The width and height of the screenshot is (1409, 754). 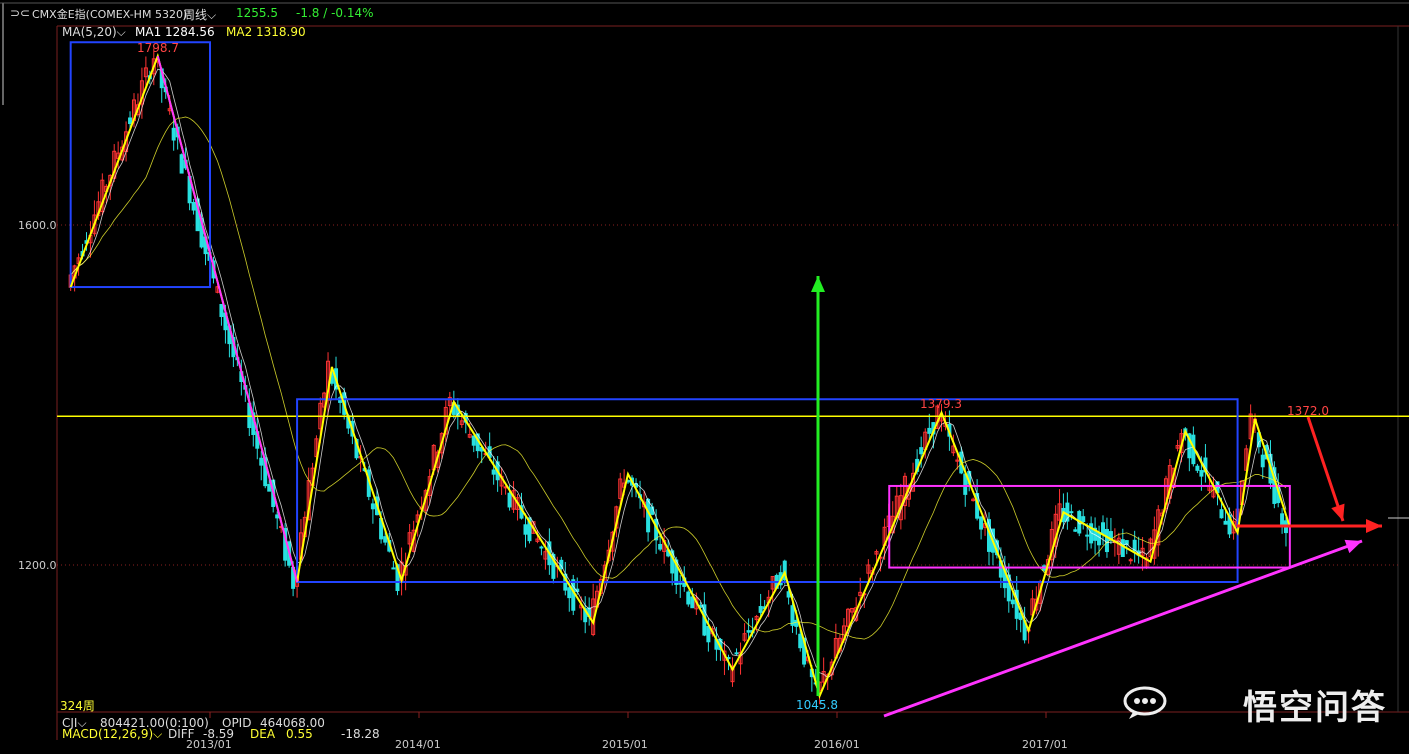 I want to click on uptrend-arrow-head, so click(x=1353, y=546).